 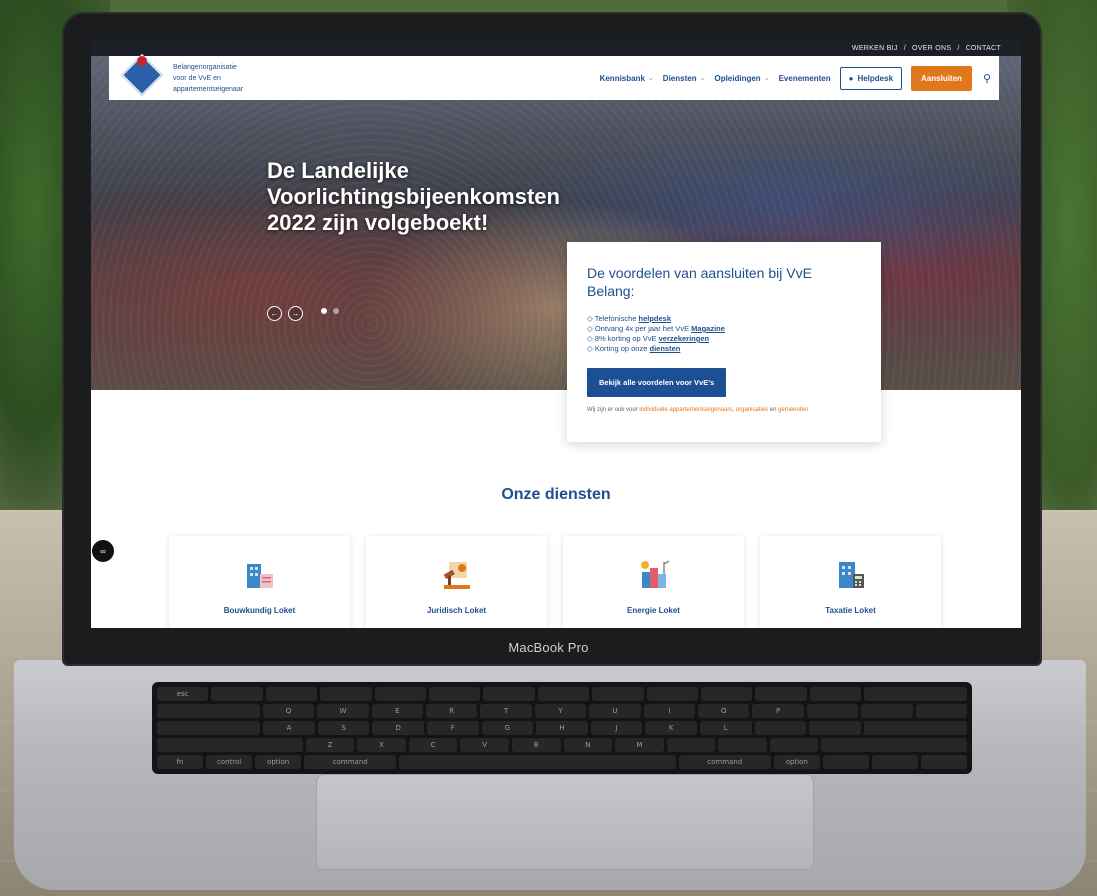 I want to click on werken-bij-link: WERKEN BIJ, so click(x=875, y=48).